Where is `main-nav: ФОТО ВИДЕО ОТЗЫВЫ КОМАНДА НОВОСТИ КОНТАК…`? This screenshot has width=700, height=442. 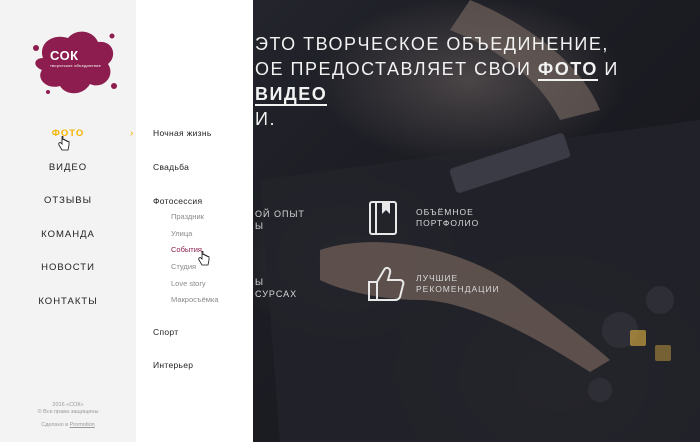
main-nav: ФОТО ВИДЕО ОТЗЫВЫ КОМАНДА НОВОСТИ КОНТАК… is located at coordinates (68, 224).